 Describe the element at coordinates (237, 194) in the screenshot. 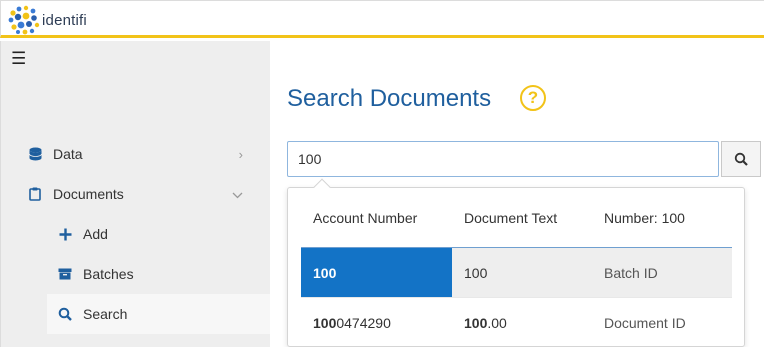

I see `chevron-down-icon` at that location.